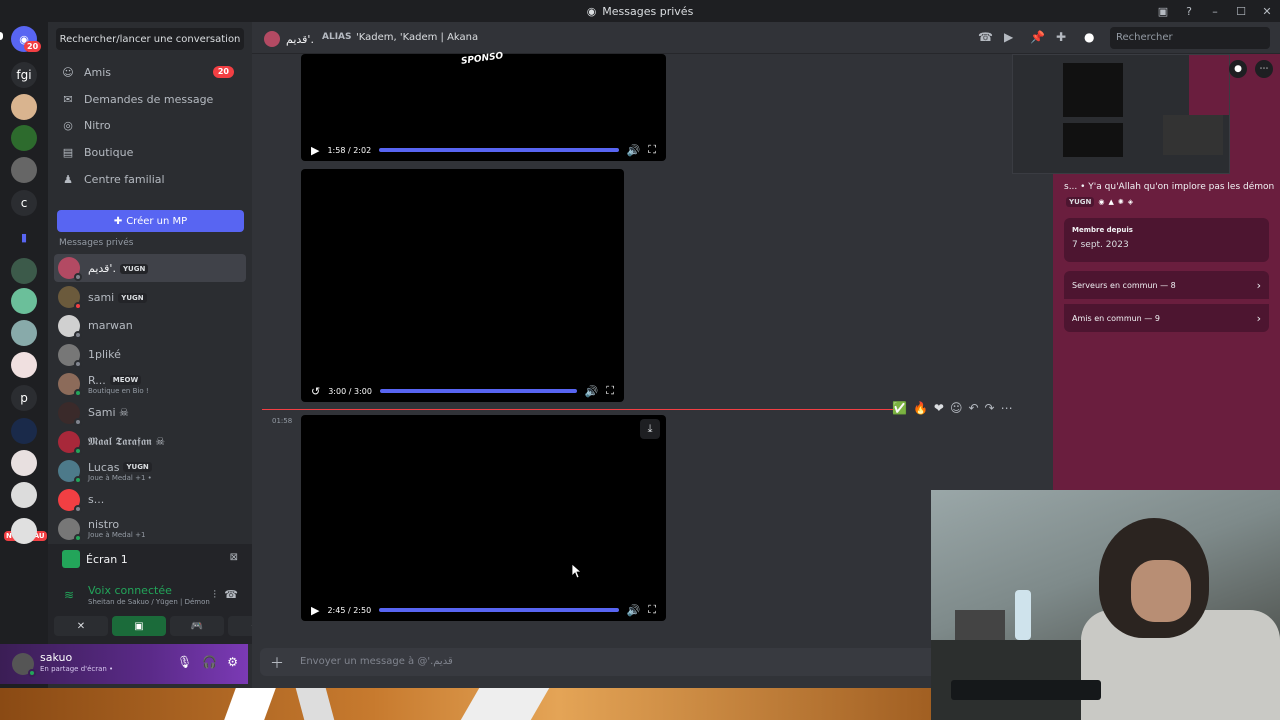 This screenshot has height=720, width=1280. Describe the element at coordinates (973, 408) in the screenshot. I see `reply-icon: ↶` at that location.